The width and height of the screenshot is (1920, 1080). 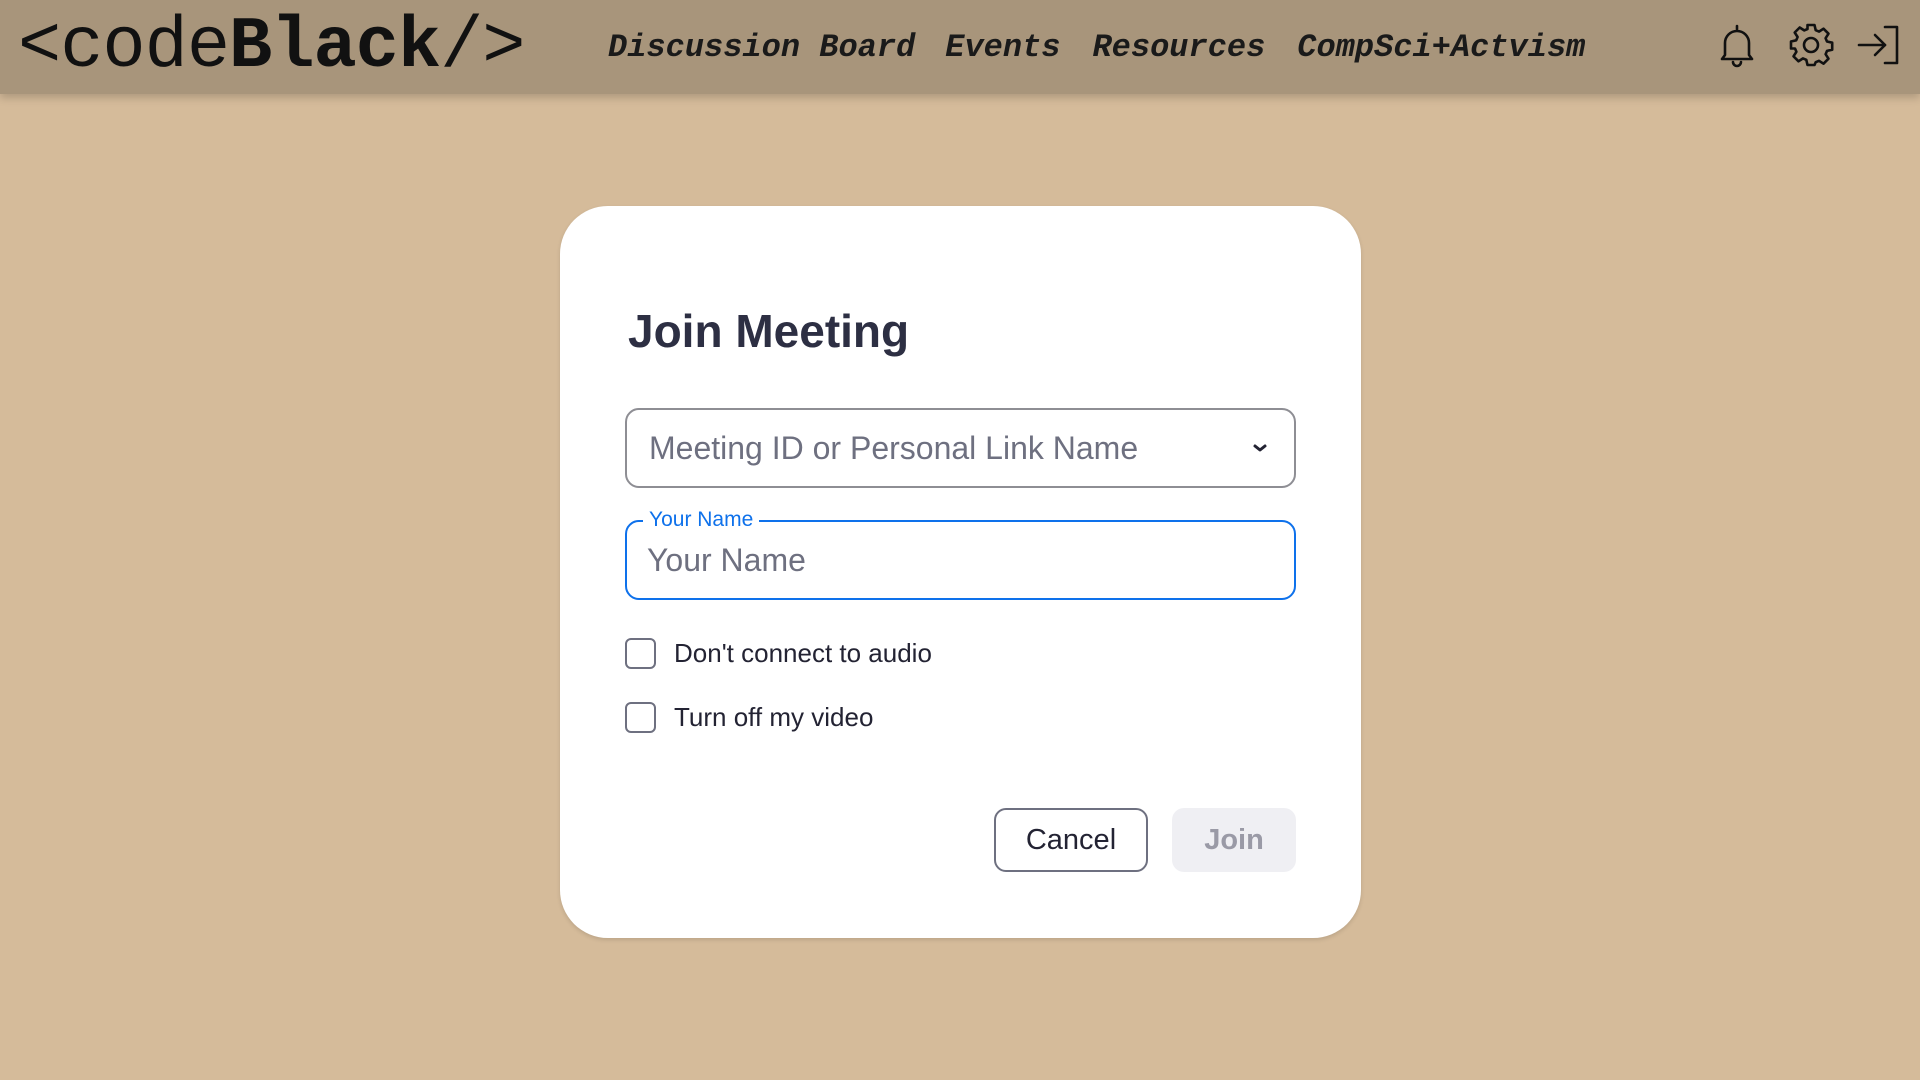 I want to click on dialog-title: Join Meeting, so click(x=769, y=331).